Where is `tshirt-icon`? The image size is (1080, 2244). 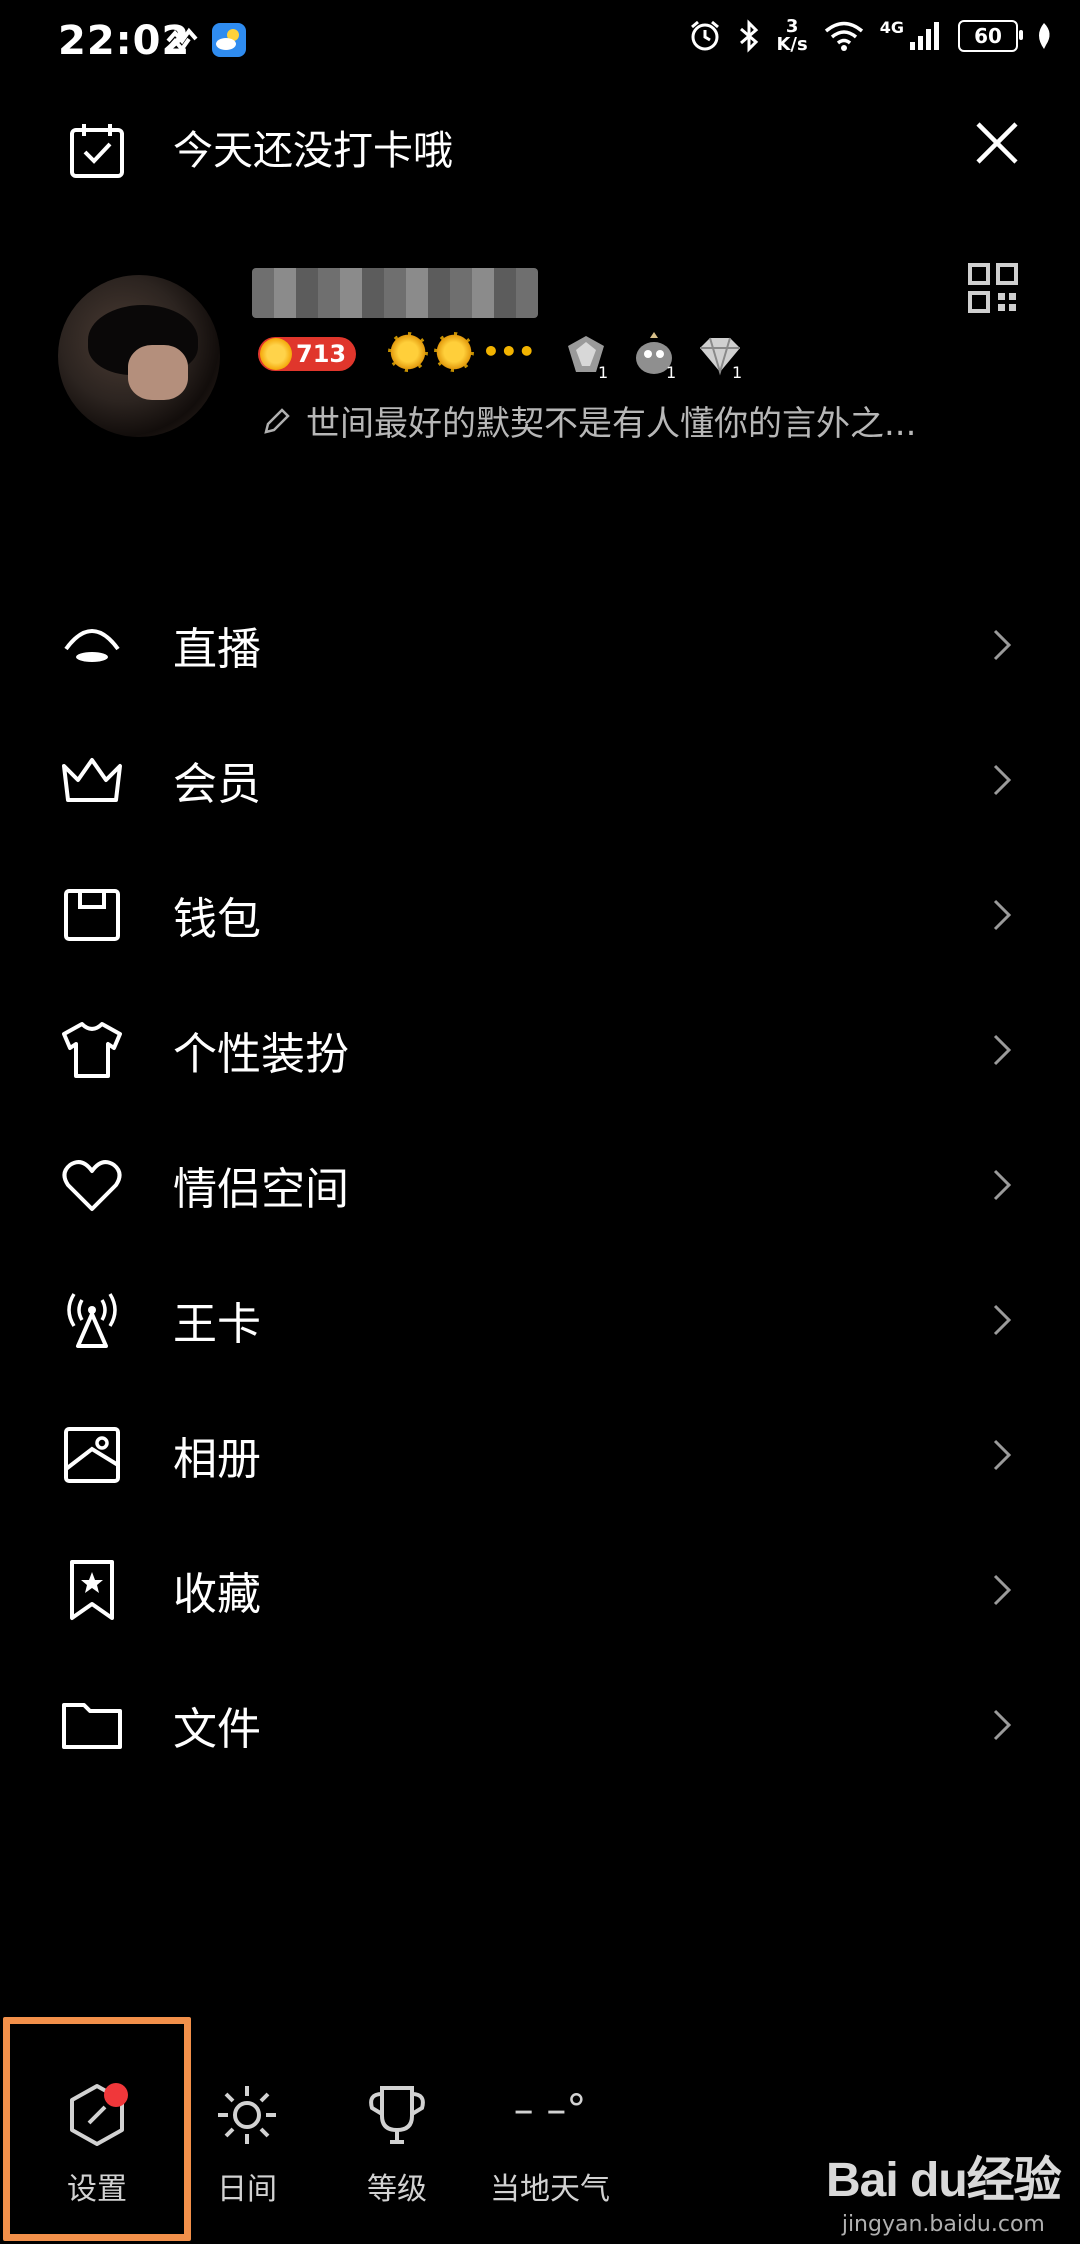
tshirt-icon is located at coordinates (92, 1049).